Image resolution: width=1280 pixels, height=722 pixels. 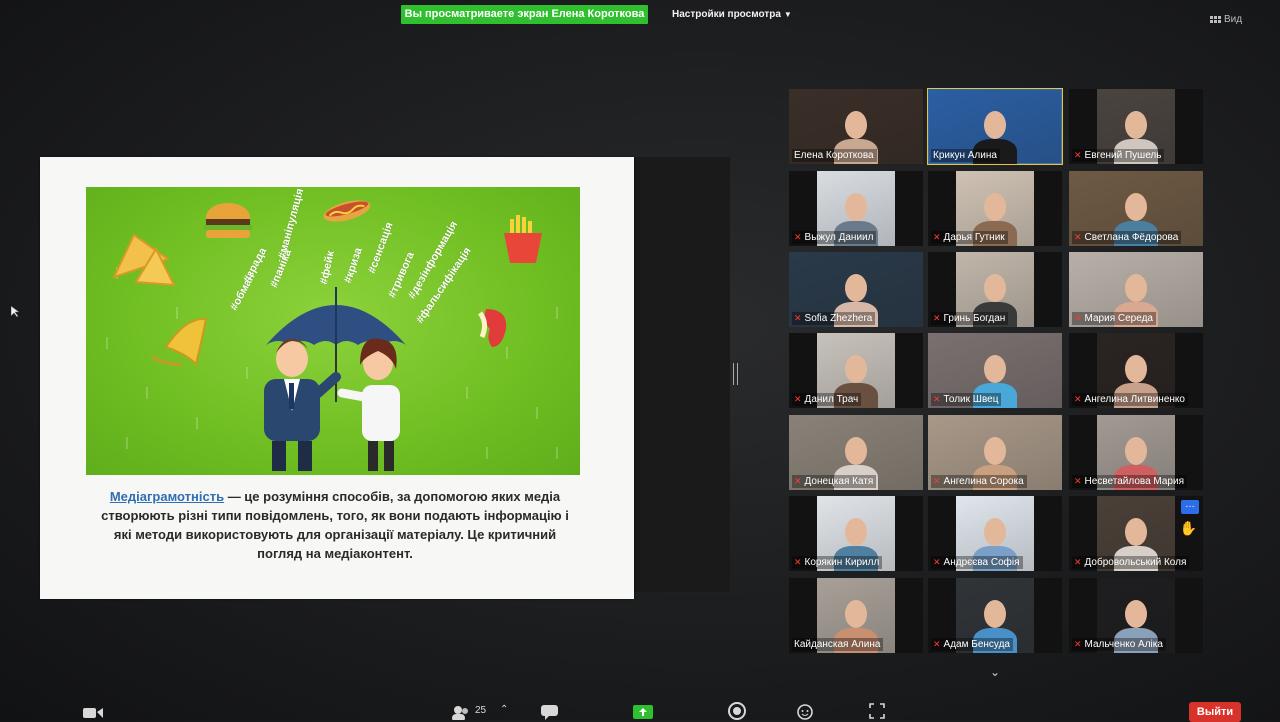 What do you see at coordinates (995, 208) in the screenshot?
I see `participant-tile: ✕ Дарья Гутник` at bounding box center [995, 208].